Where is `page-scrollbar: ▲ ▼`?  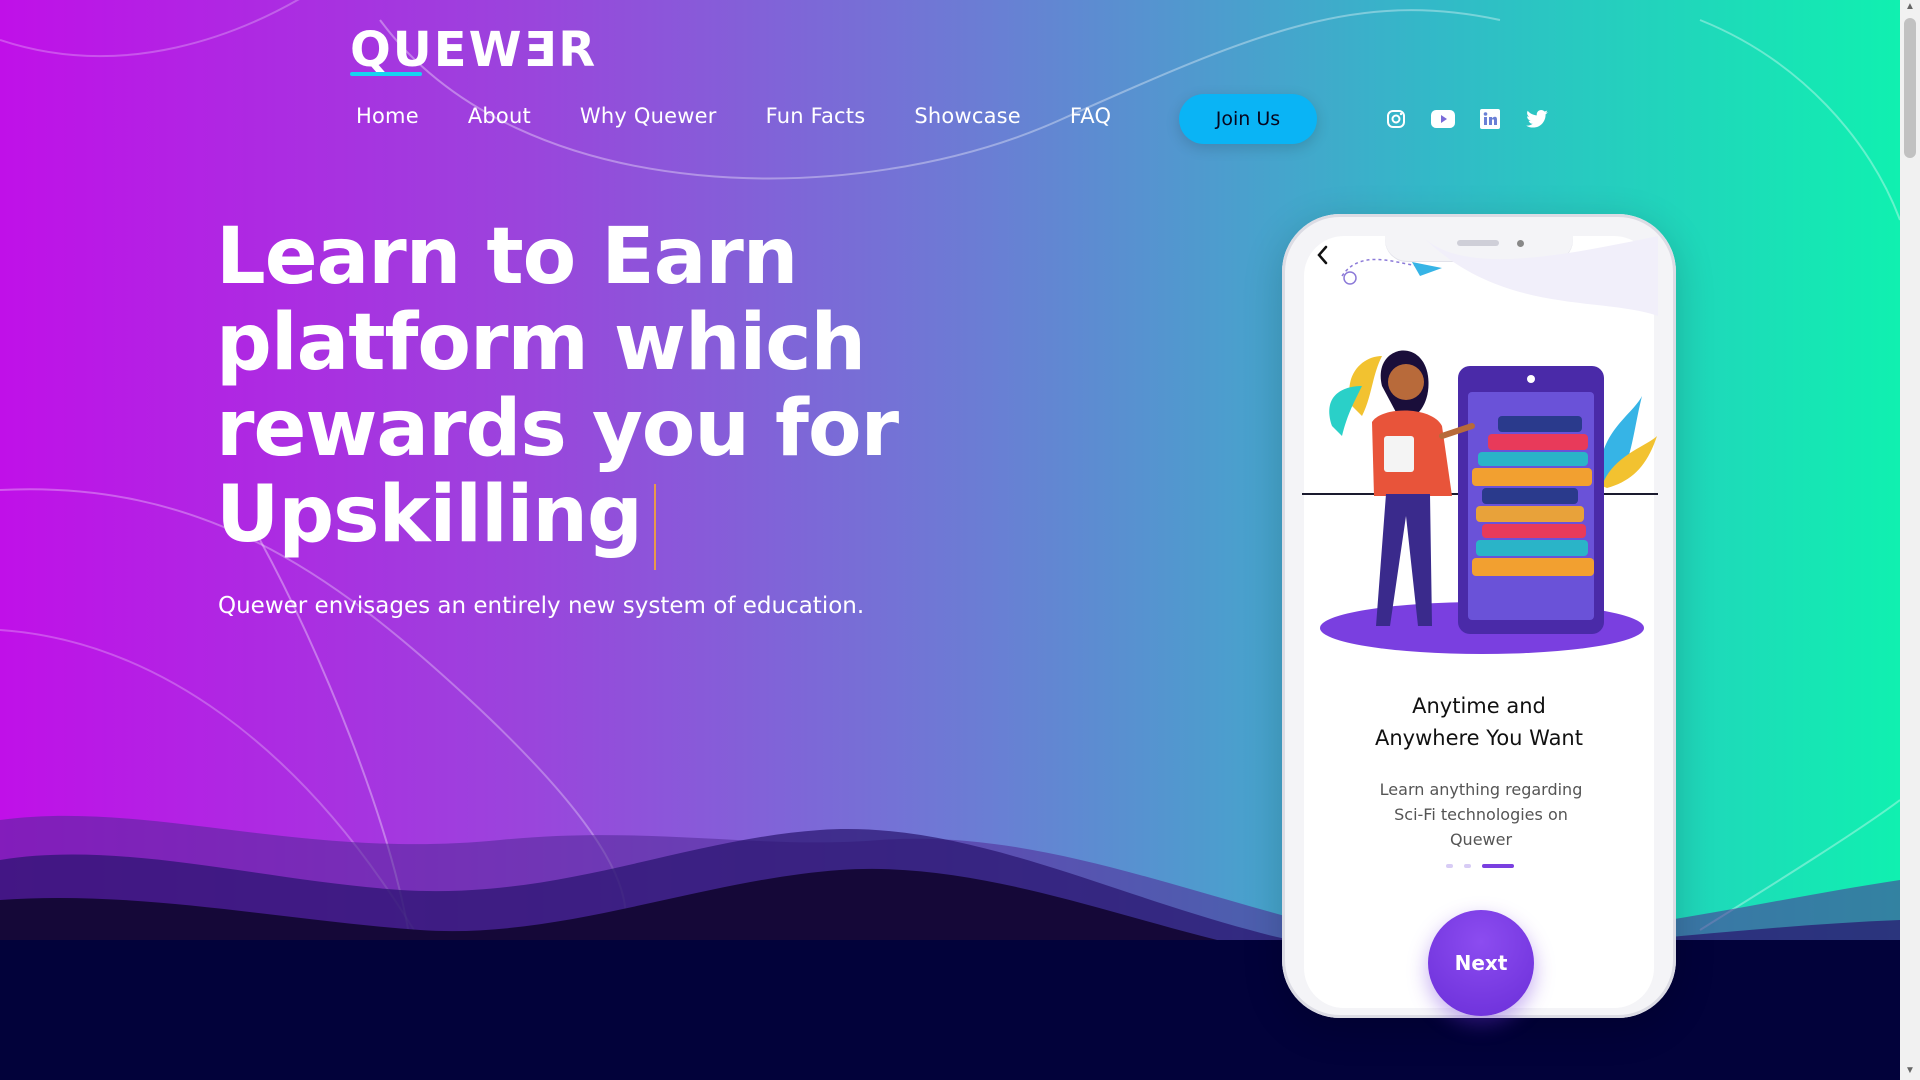
page-scrollbar: ▲ ▼ is located at coordinates (1910, 540).